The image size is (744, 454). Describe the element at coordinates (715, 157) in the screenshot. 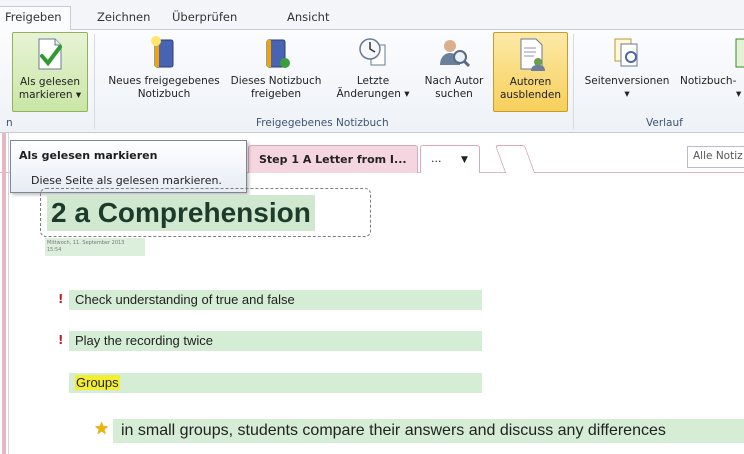

I see `search-input: Alle Notiz` at that location.